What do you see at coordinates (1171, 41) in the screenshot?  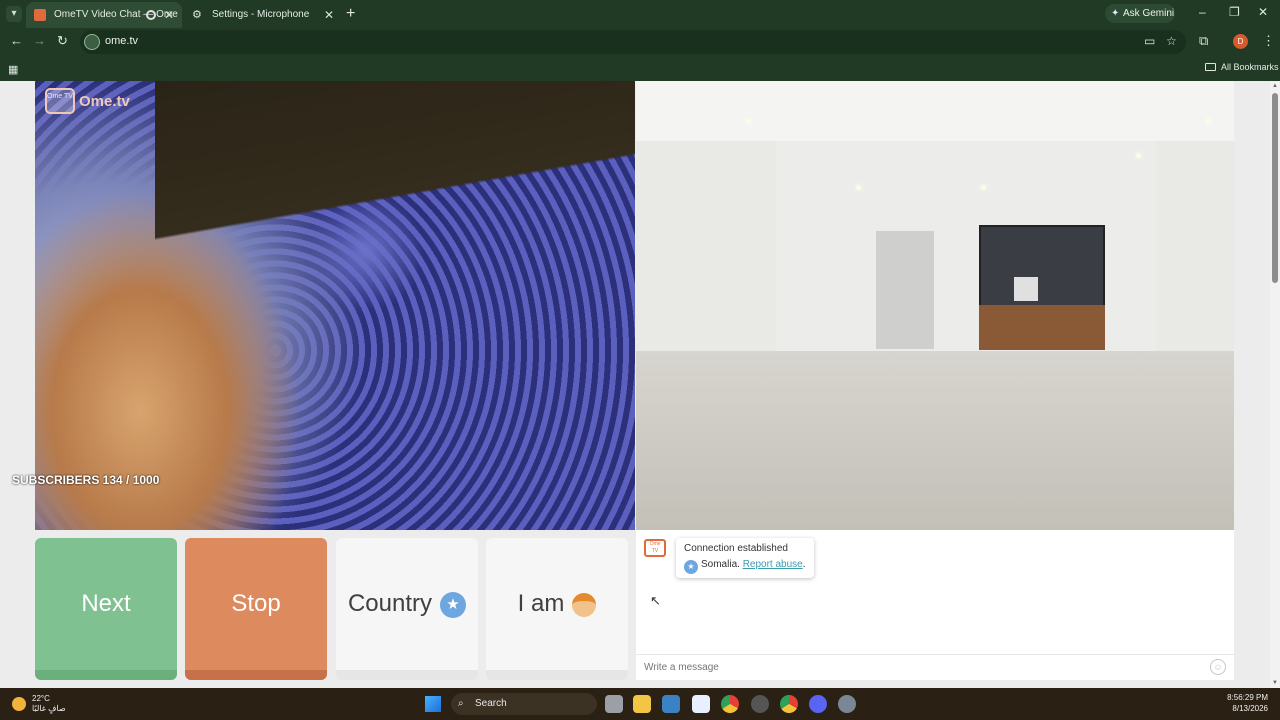 I see `bookmark-star-icon: ☆` at bounding box center [1171, 41].